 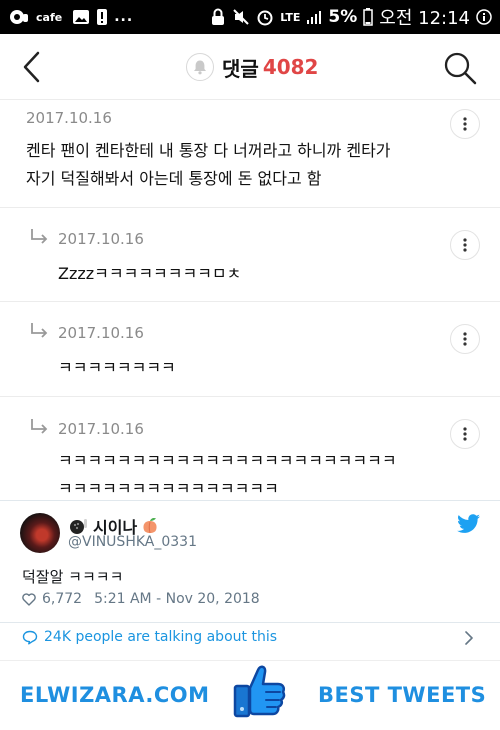 I want to click on battery-percent: 5%, so click(x=343, y=17).